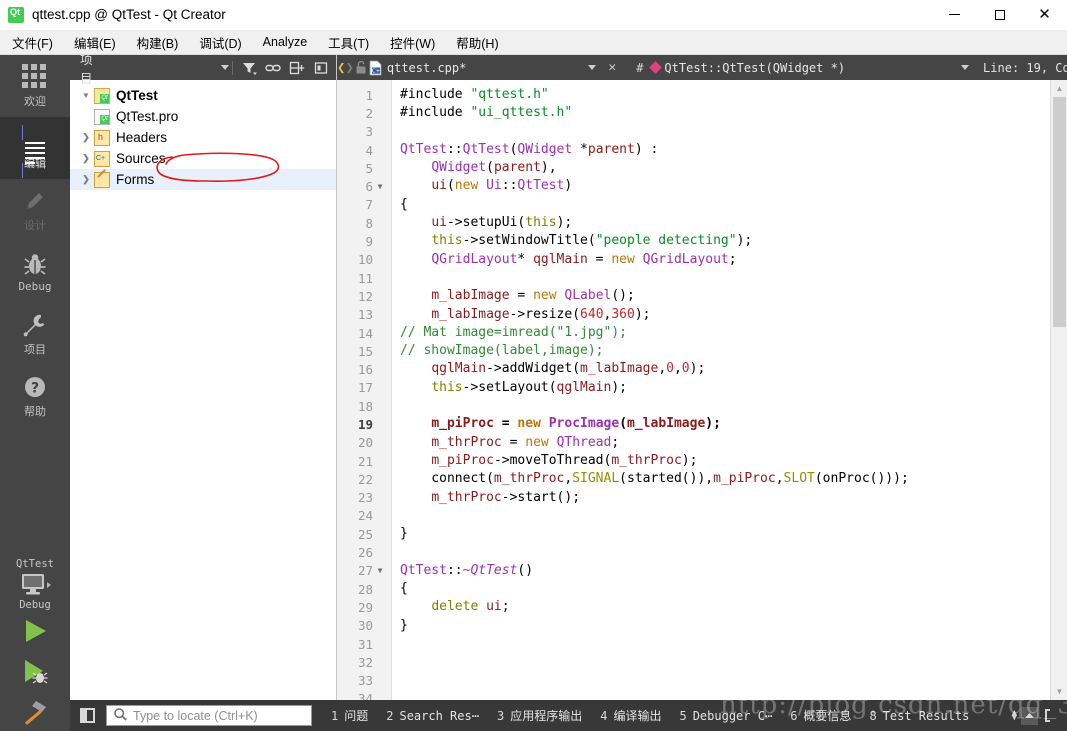 The width and height of the screenshot is (1067, 731). I want to click on play-bug-icon, so click(36, 672).